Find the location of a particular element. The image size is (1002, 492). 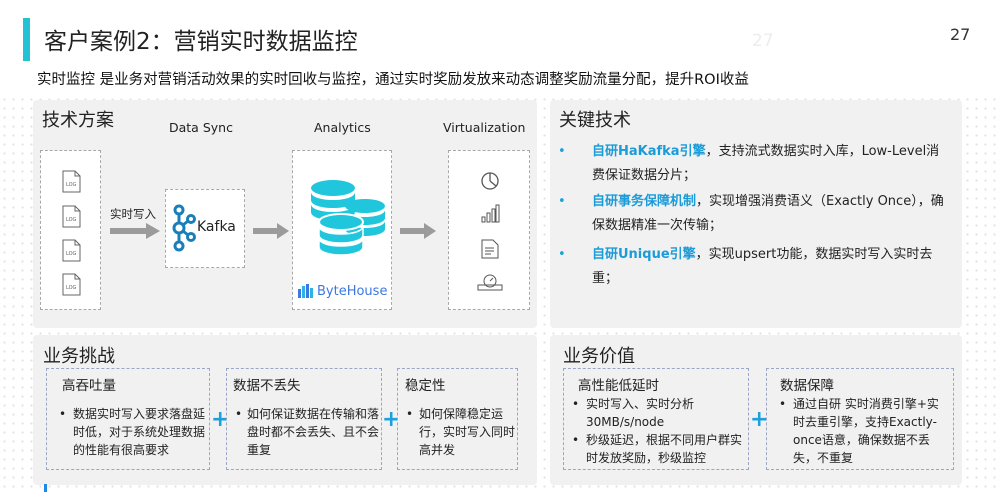

stage-label-analytics: Analytics is located at coordinates (342, 127).